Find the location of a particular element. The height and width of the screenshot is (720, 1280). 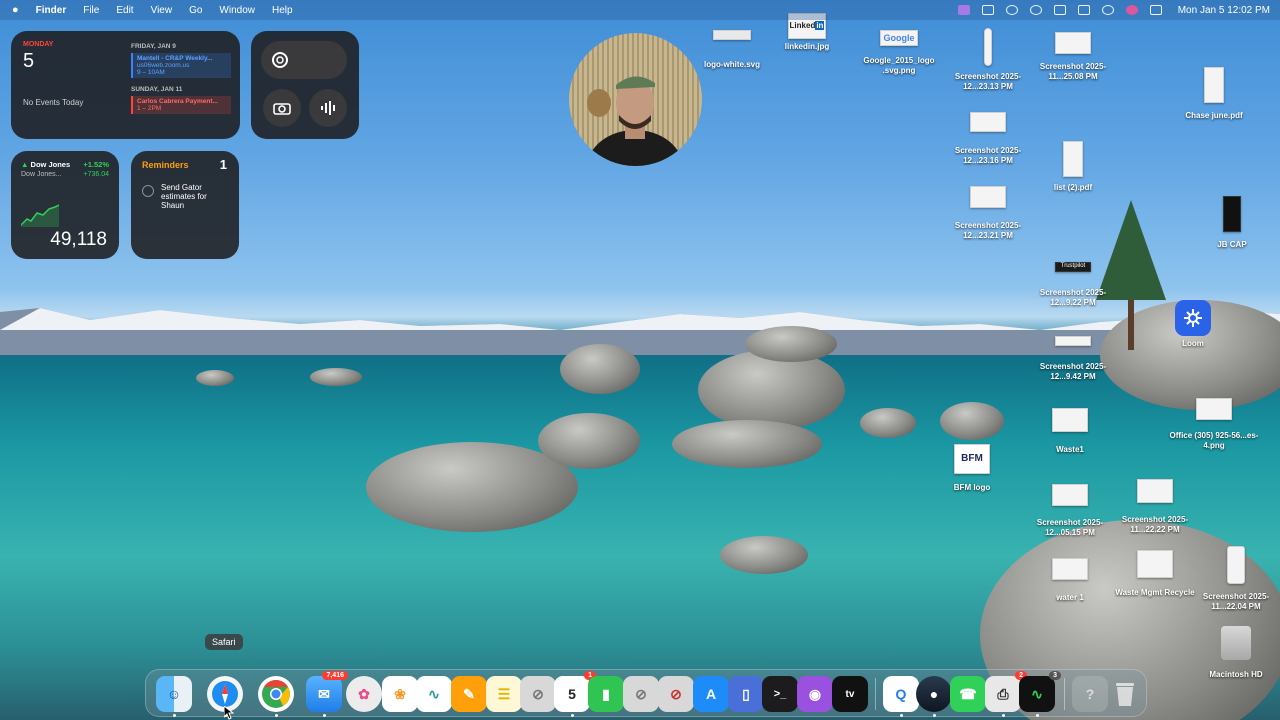

podcasts-icon: ◉ is located at coordinates (815, 693).